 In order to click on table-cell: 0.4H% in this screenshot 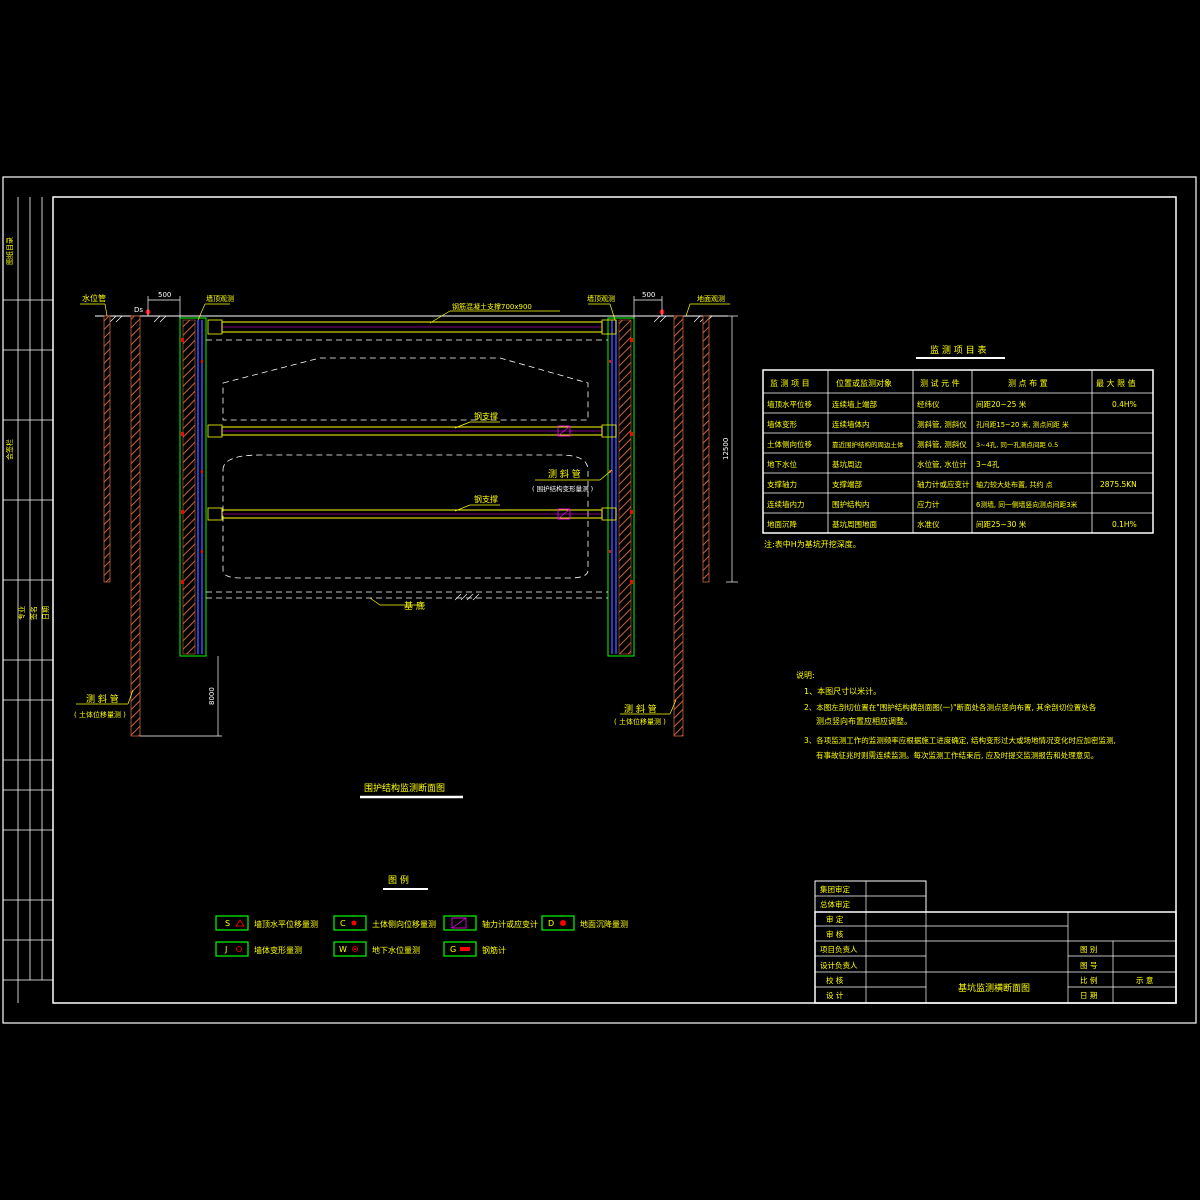, I will do `click(1124, 404)`.